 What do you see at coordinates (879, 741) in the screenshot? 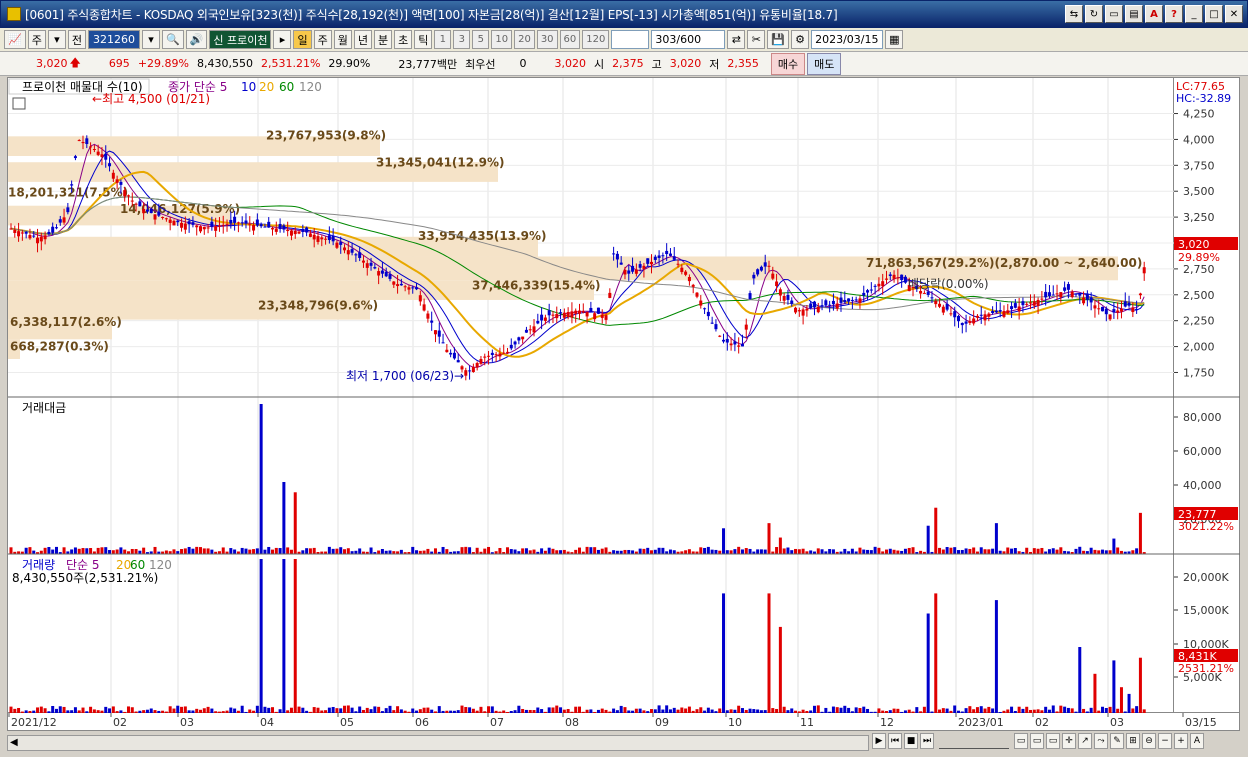
I see `play-icon: ▶` at bounding box center [879, 741].